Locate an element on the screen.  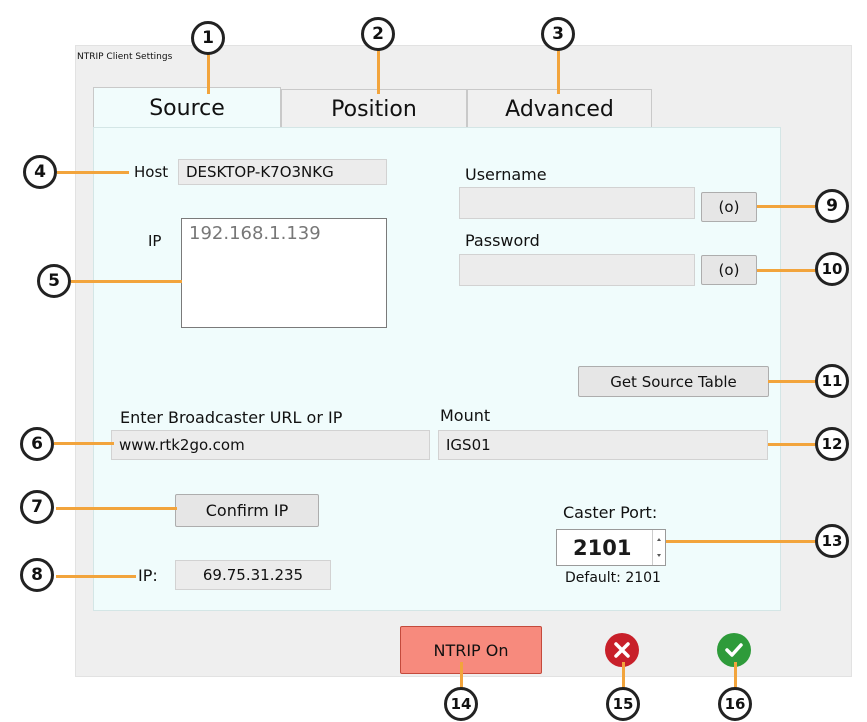
caster-port-default: Default: 2101 is located at coordinates (613, 578).